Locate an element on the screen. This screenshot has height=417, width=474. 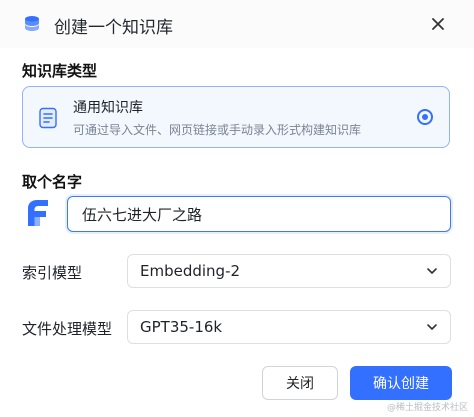
file-model-select: GPT35-16k is located at coordinates (289, 327).